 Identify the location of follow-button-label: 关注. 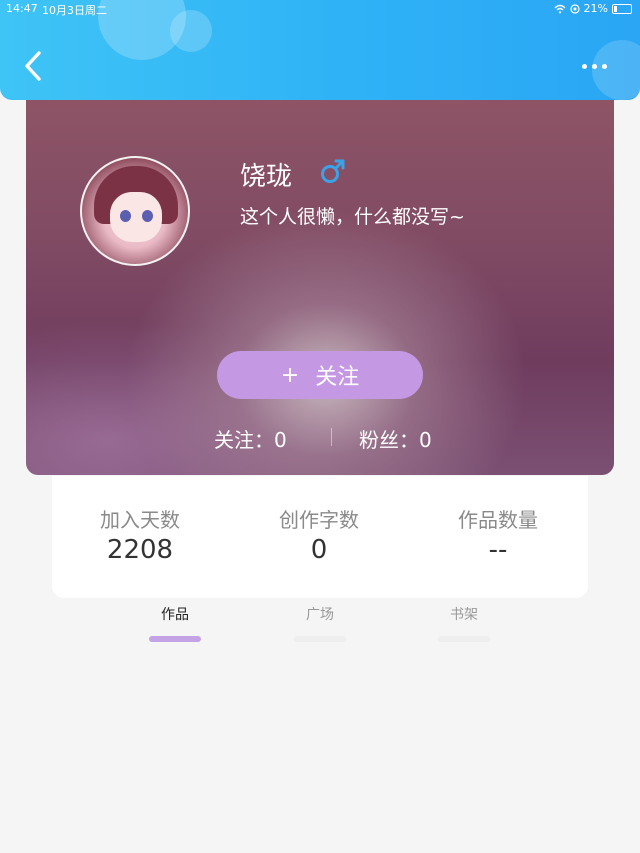
(337, 377).